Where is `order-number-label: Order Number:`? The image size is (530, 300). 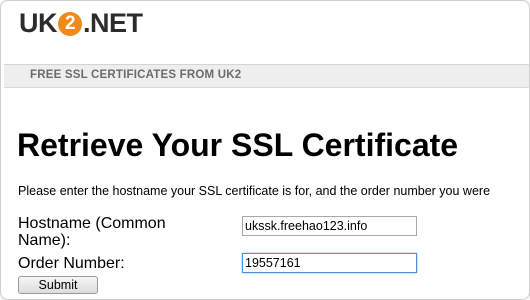
order-number-label: Order Number: is located at coordinates (71, 263).